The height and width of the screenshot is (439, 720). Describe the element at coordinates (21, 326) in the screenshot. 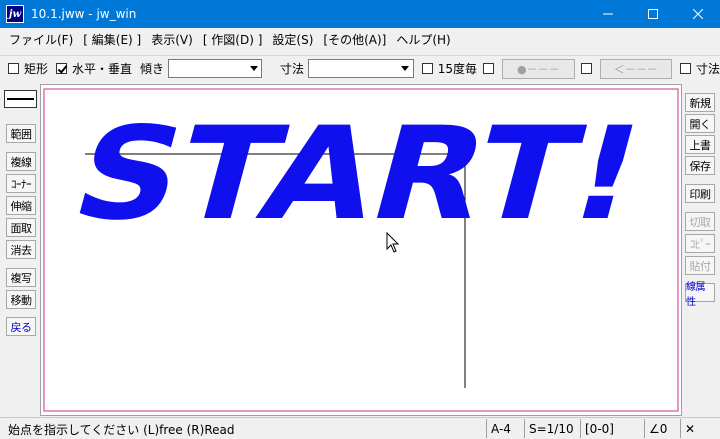

I see `tool-undo: 戻る` at that location.